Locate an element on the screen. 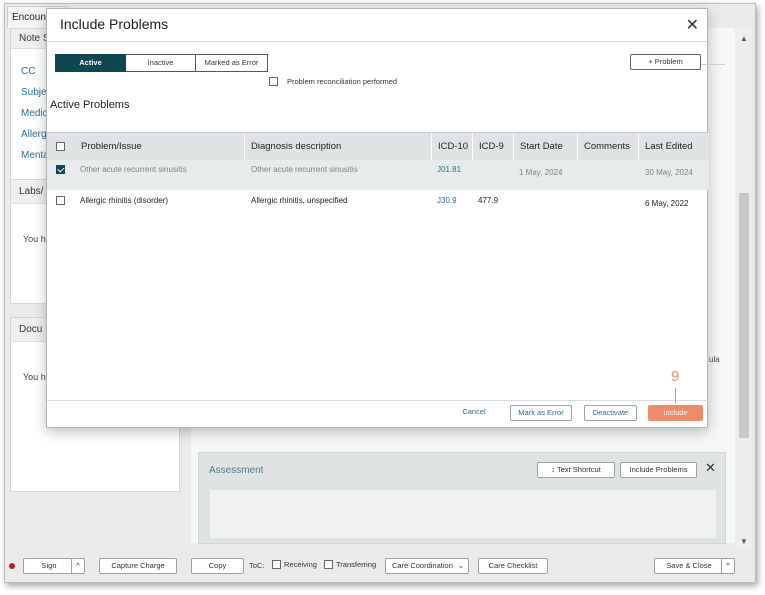 The width and height of the screenshot is (765, 595). deactivate-button: Deactivate is located at coordinates (610, 413).